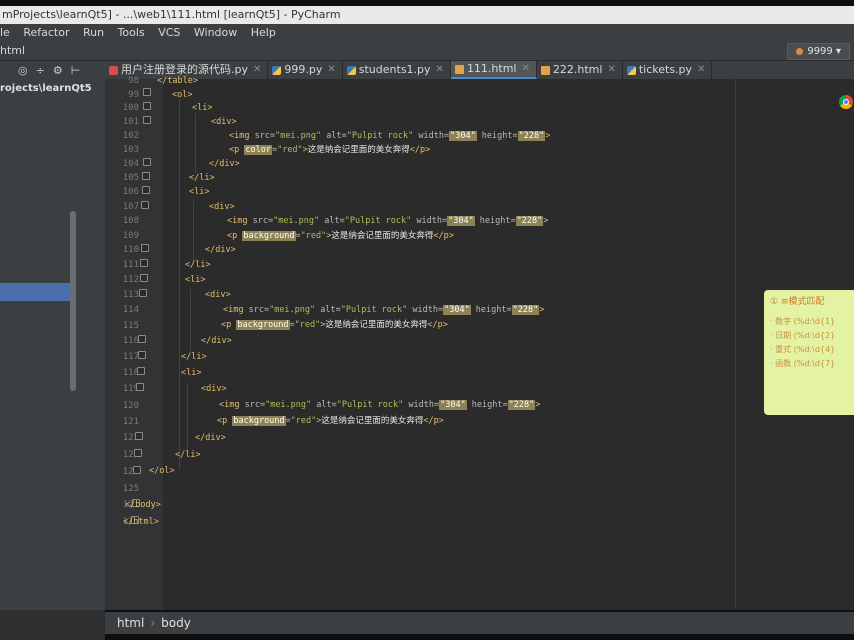  I want to click on code-line: </table>, so click(177, 81).